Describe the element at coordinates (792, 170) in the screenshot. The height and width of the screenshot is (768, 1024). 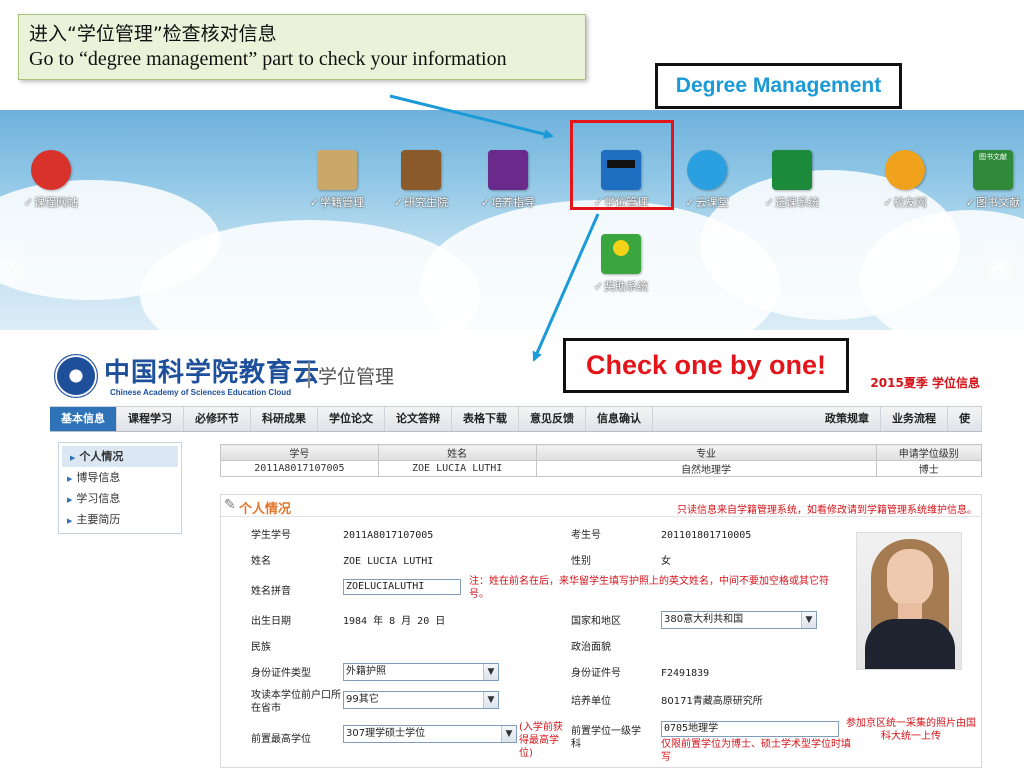
I see `course-selection-icon` at that location.